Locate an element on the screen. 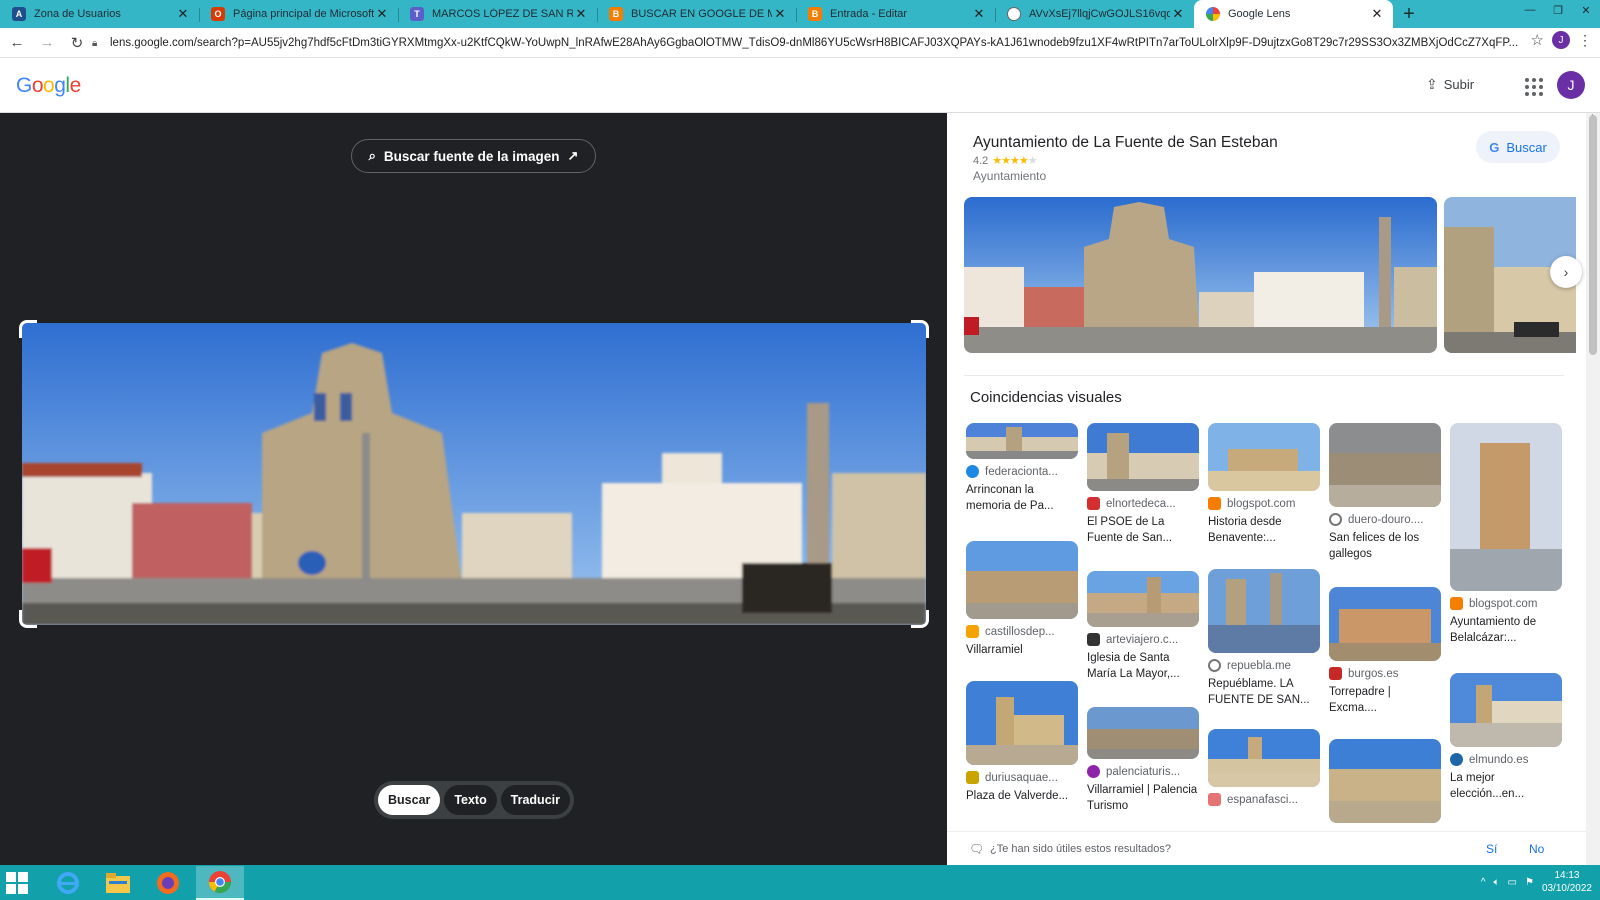 This screenshot has height=900, width=1600. crop-handle-bottom-right is located at coordinates (920, 619).